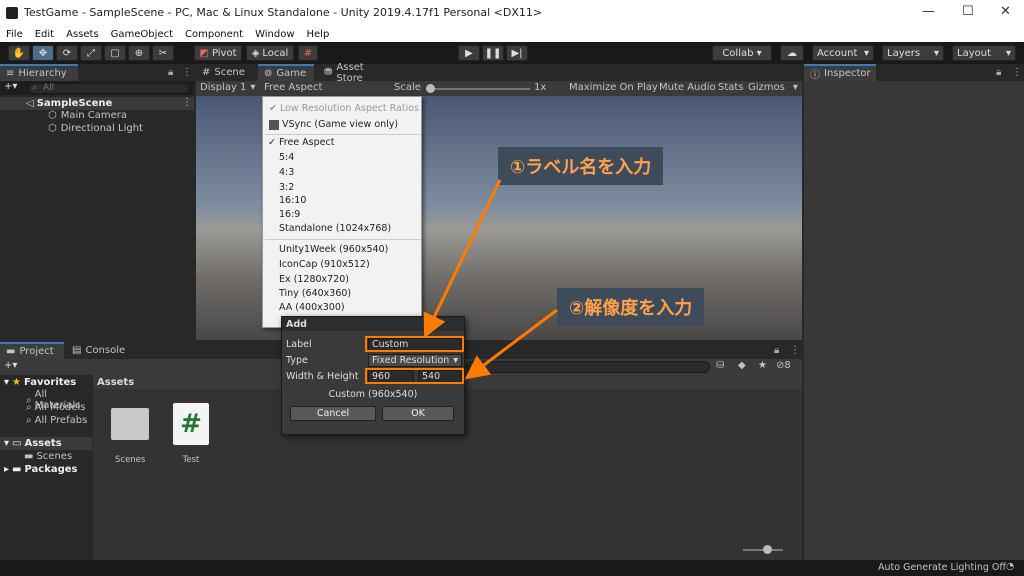  What do you see at coordinates (32, 350) in the screenshot?
I see `tab-project: ▬ Project` at bounding box center [32, 350].